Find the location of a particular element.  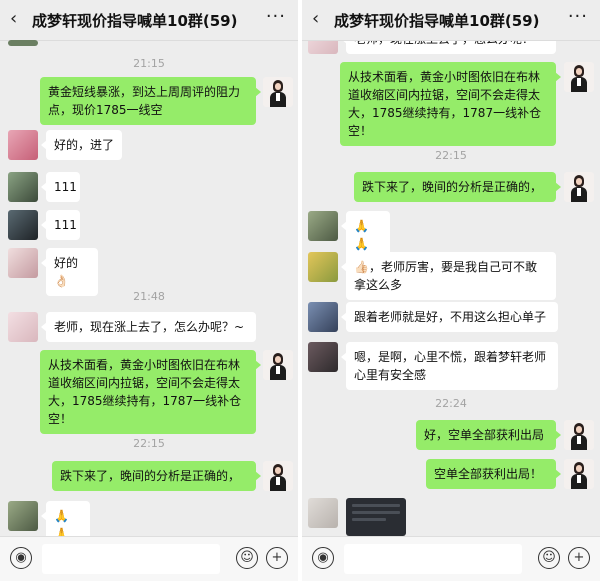

message-bubble: 好的，进了 is located at coordinates (81, 145).